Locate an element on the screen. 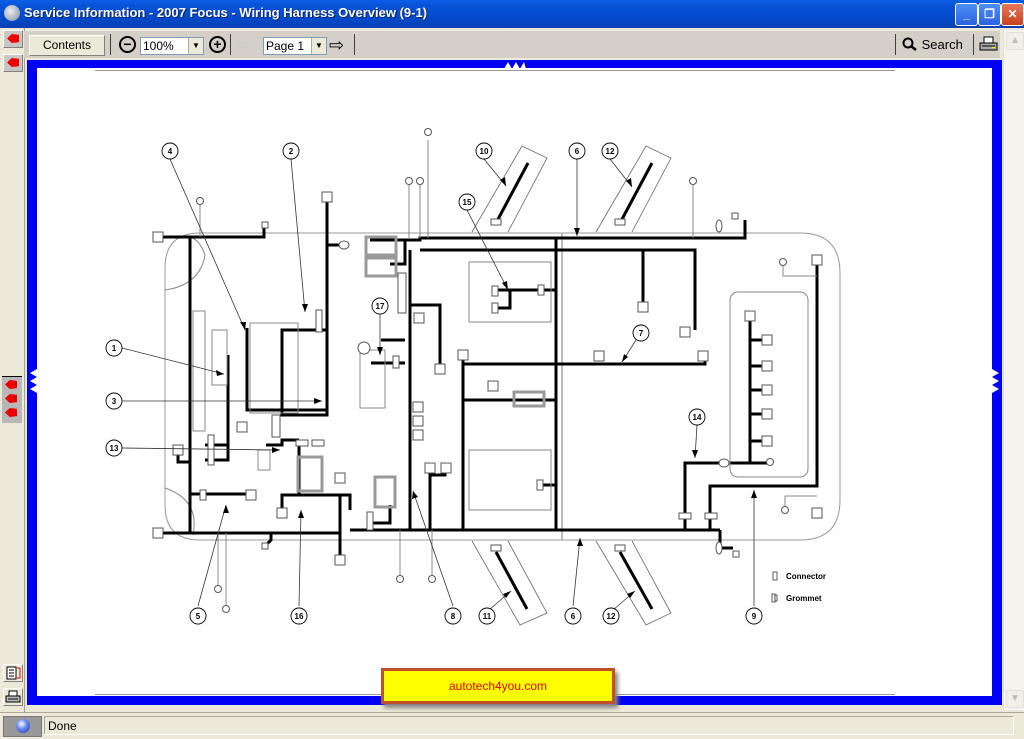  legend: Connector Grommet is located at coordinates (798, 587).